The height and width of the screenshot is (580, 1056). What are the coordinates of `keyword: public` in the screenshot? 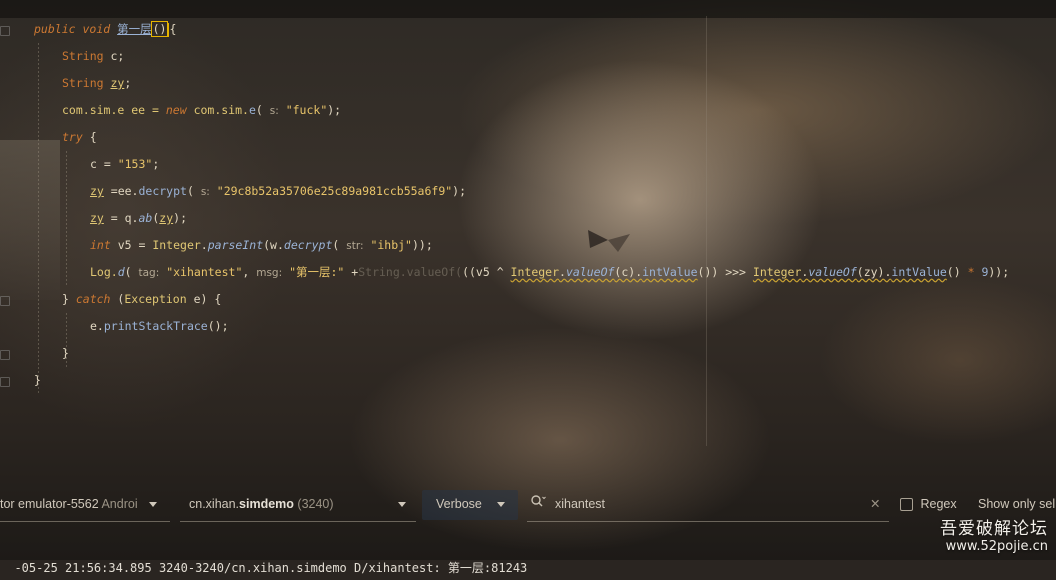 It's located at (55, 29).